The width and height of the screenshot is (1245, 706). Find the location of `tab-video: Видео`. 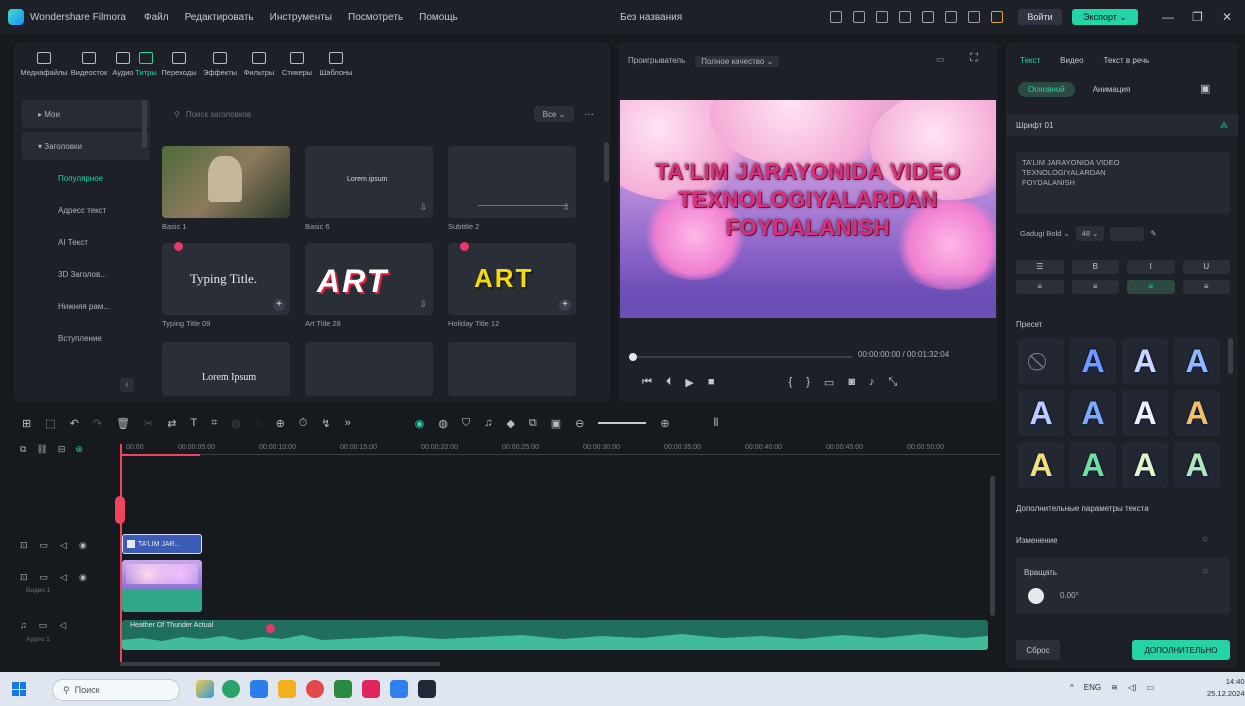

tab-video: Видео is located at coordinates (1071, 60).